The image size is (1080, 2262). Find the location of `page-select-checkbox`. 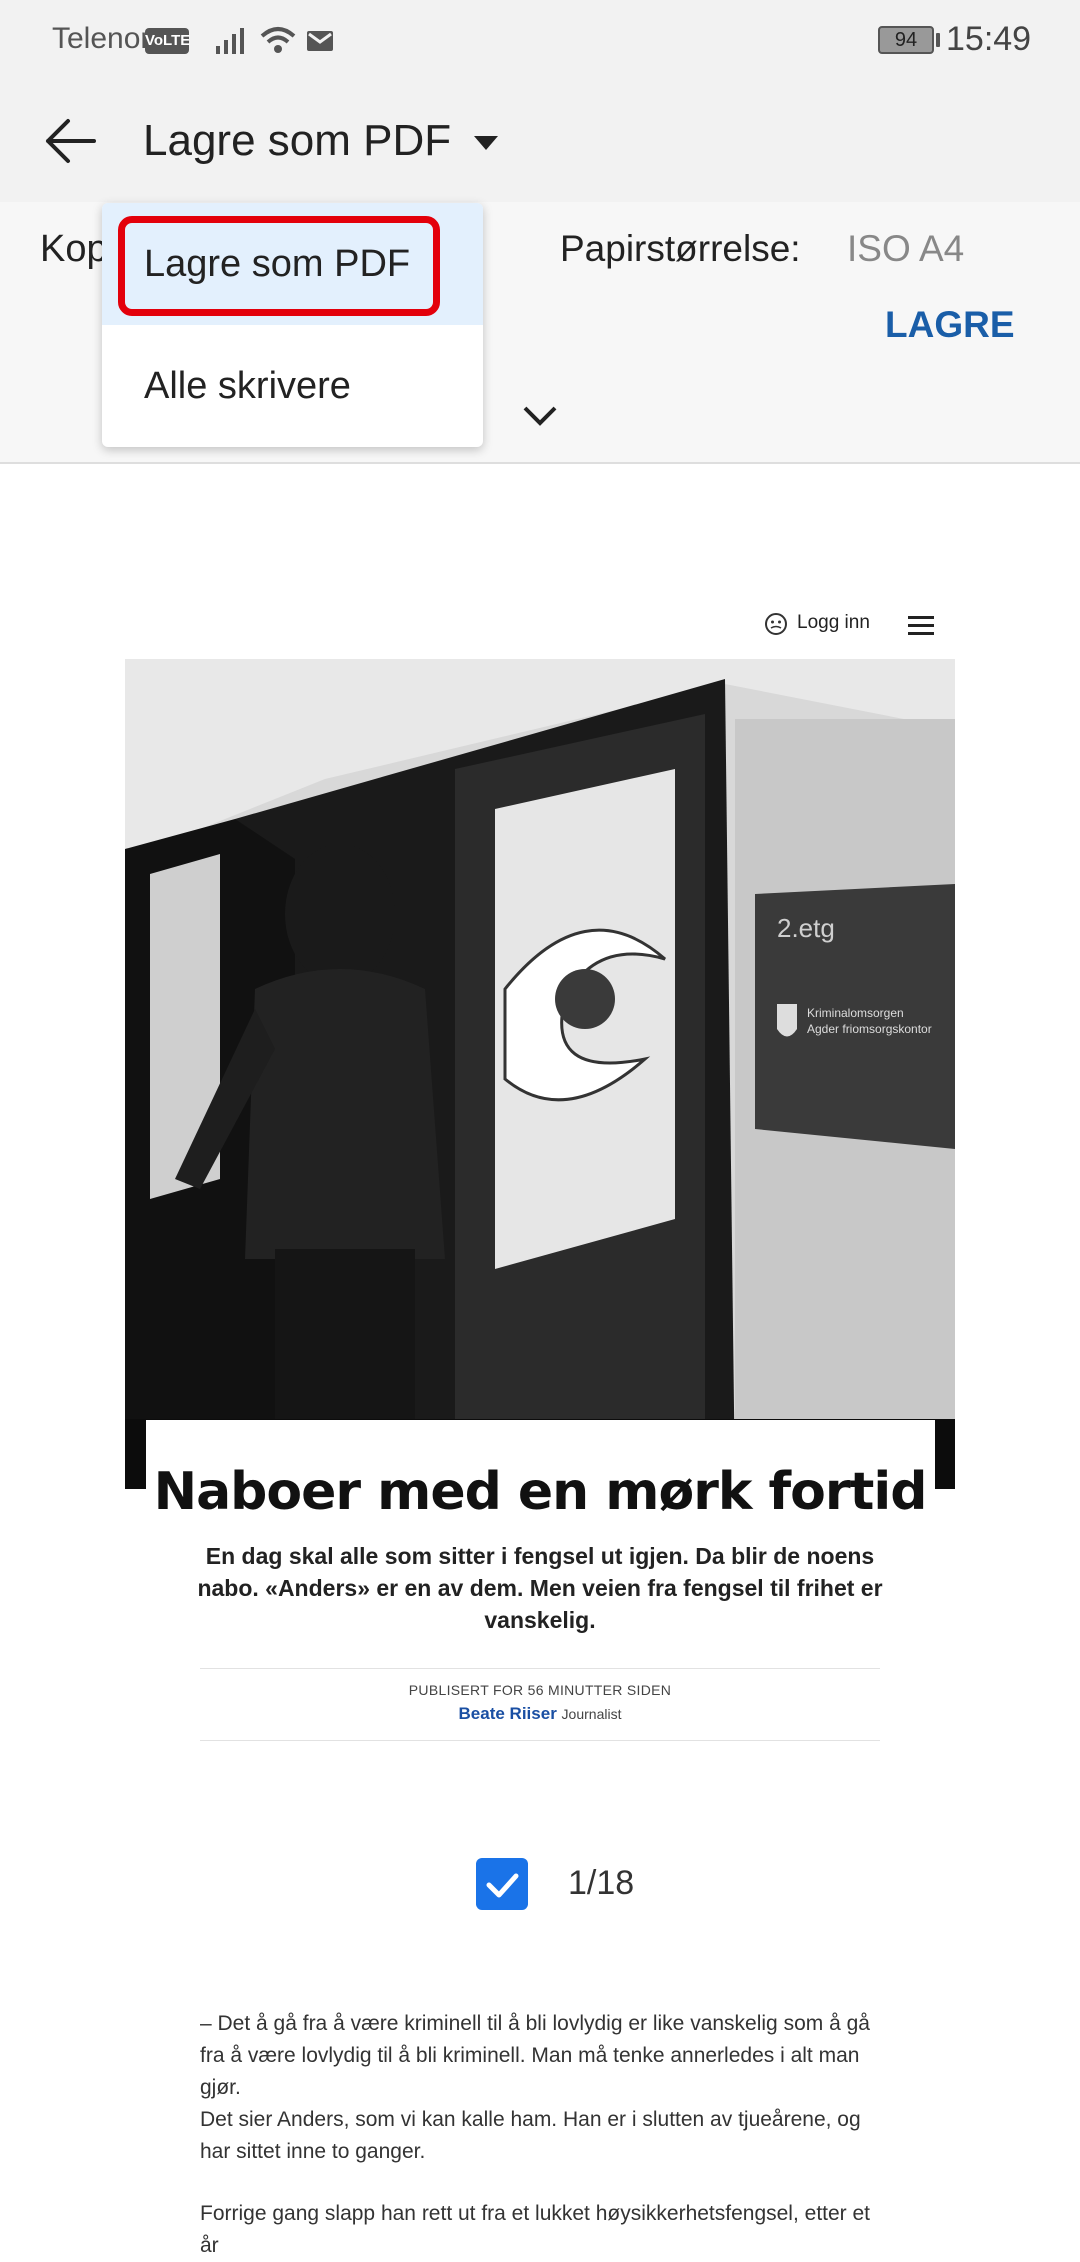

page-select-checkbox is located at coordinates (502, 1884).